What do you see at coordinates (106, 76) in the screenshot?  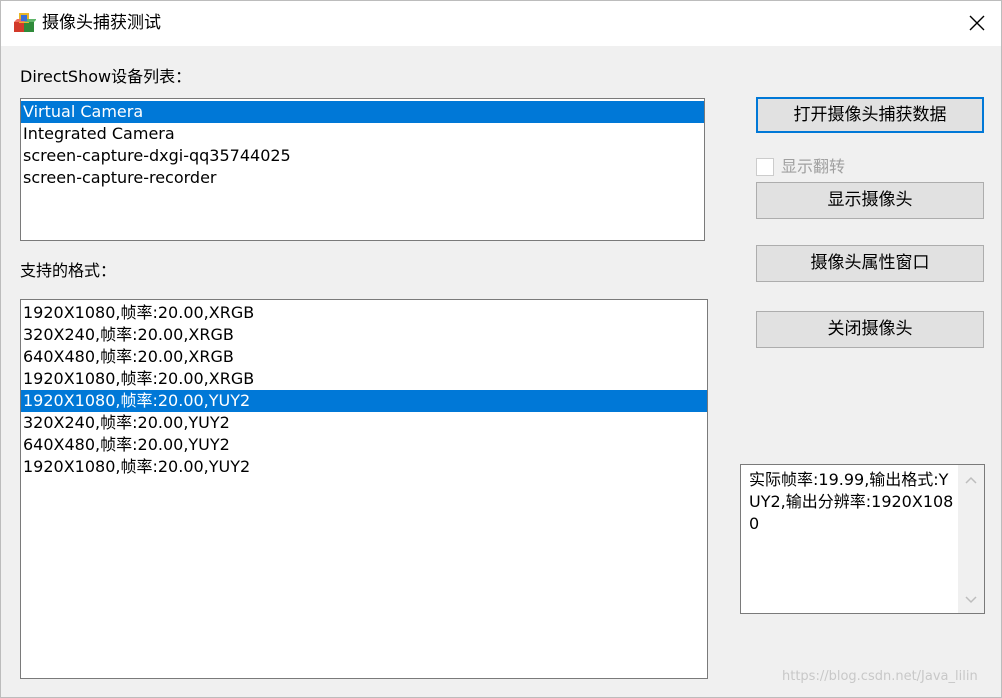 I see `device-list-label: DirectShow设备列表：` at bounding box center [106, 76].